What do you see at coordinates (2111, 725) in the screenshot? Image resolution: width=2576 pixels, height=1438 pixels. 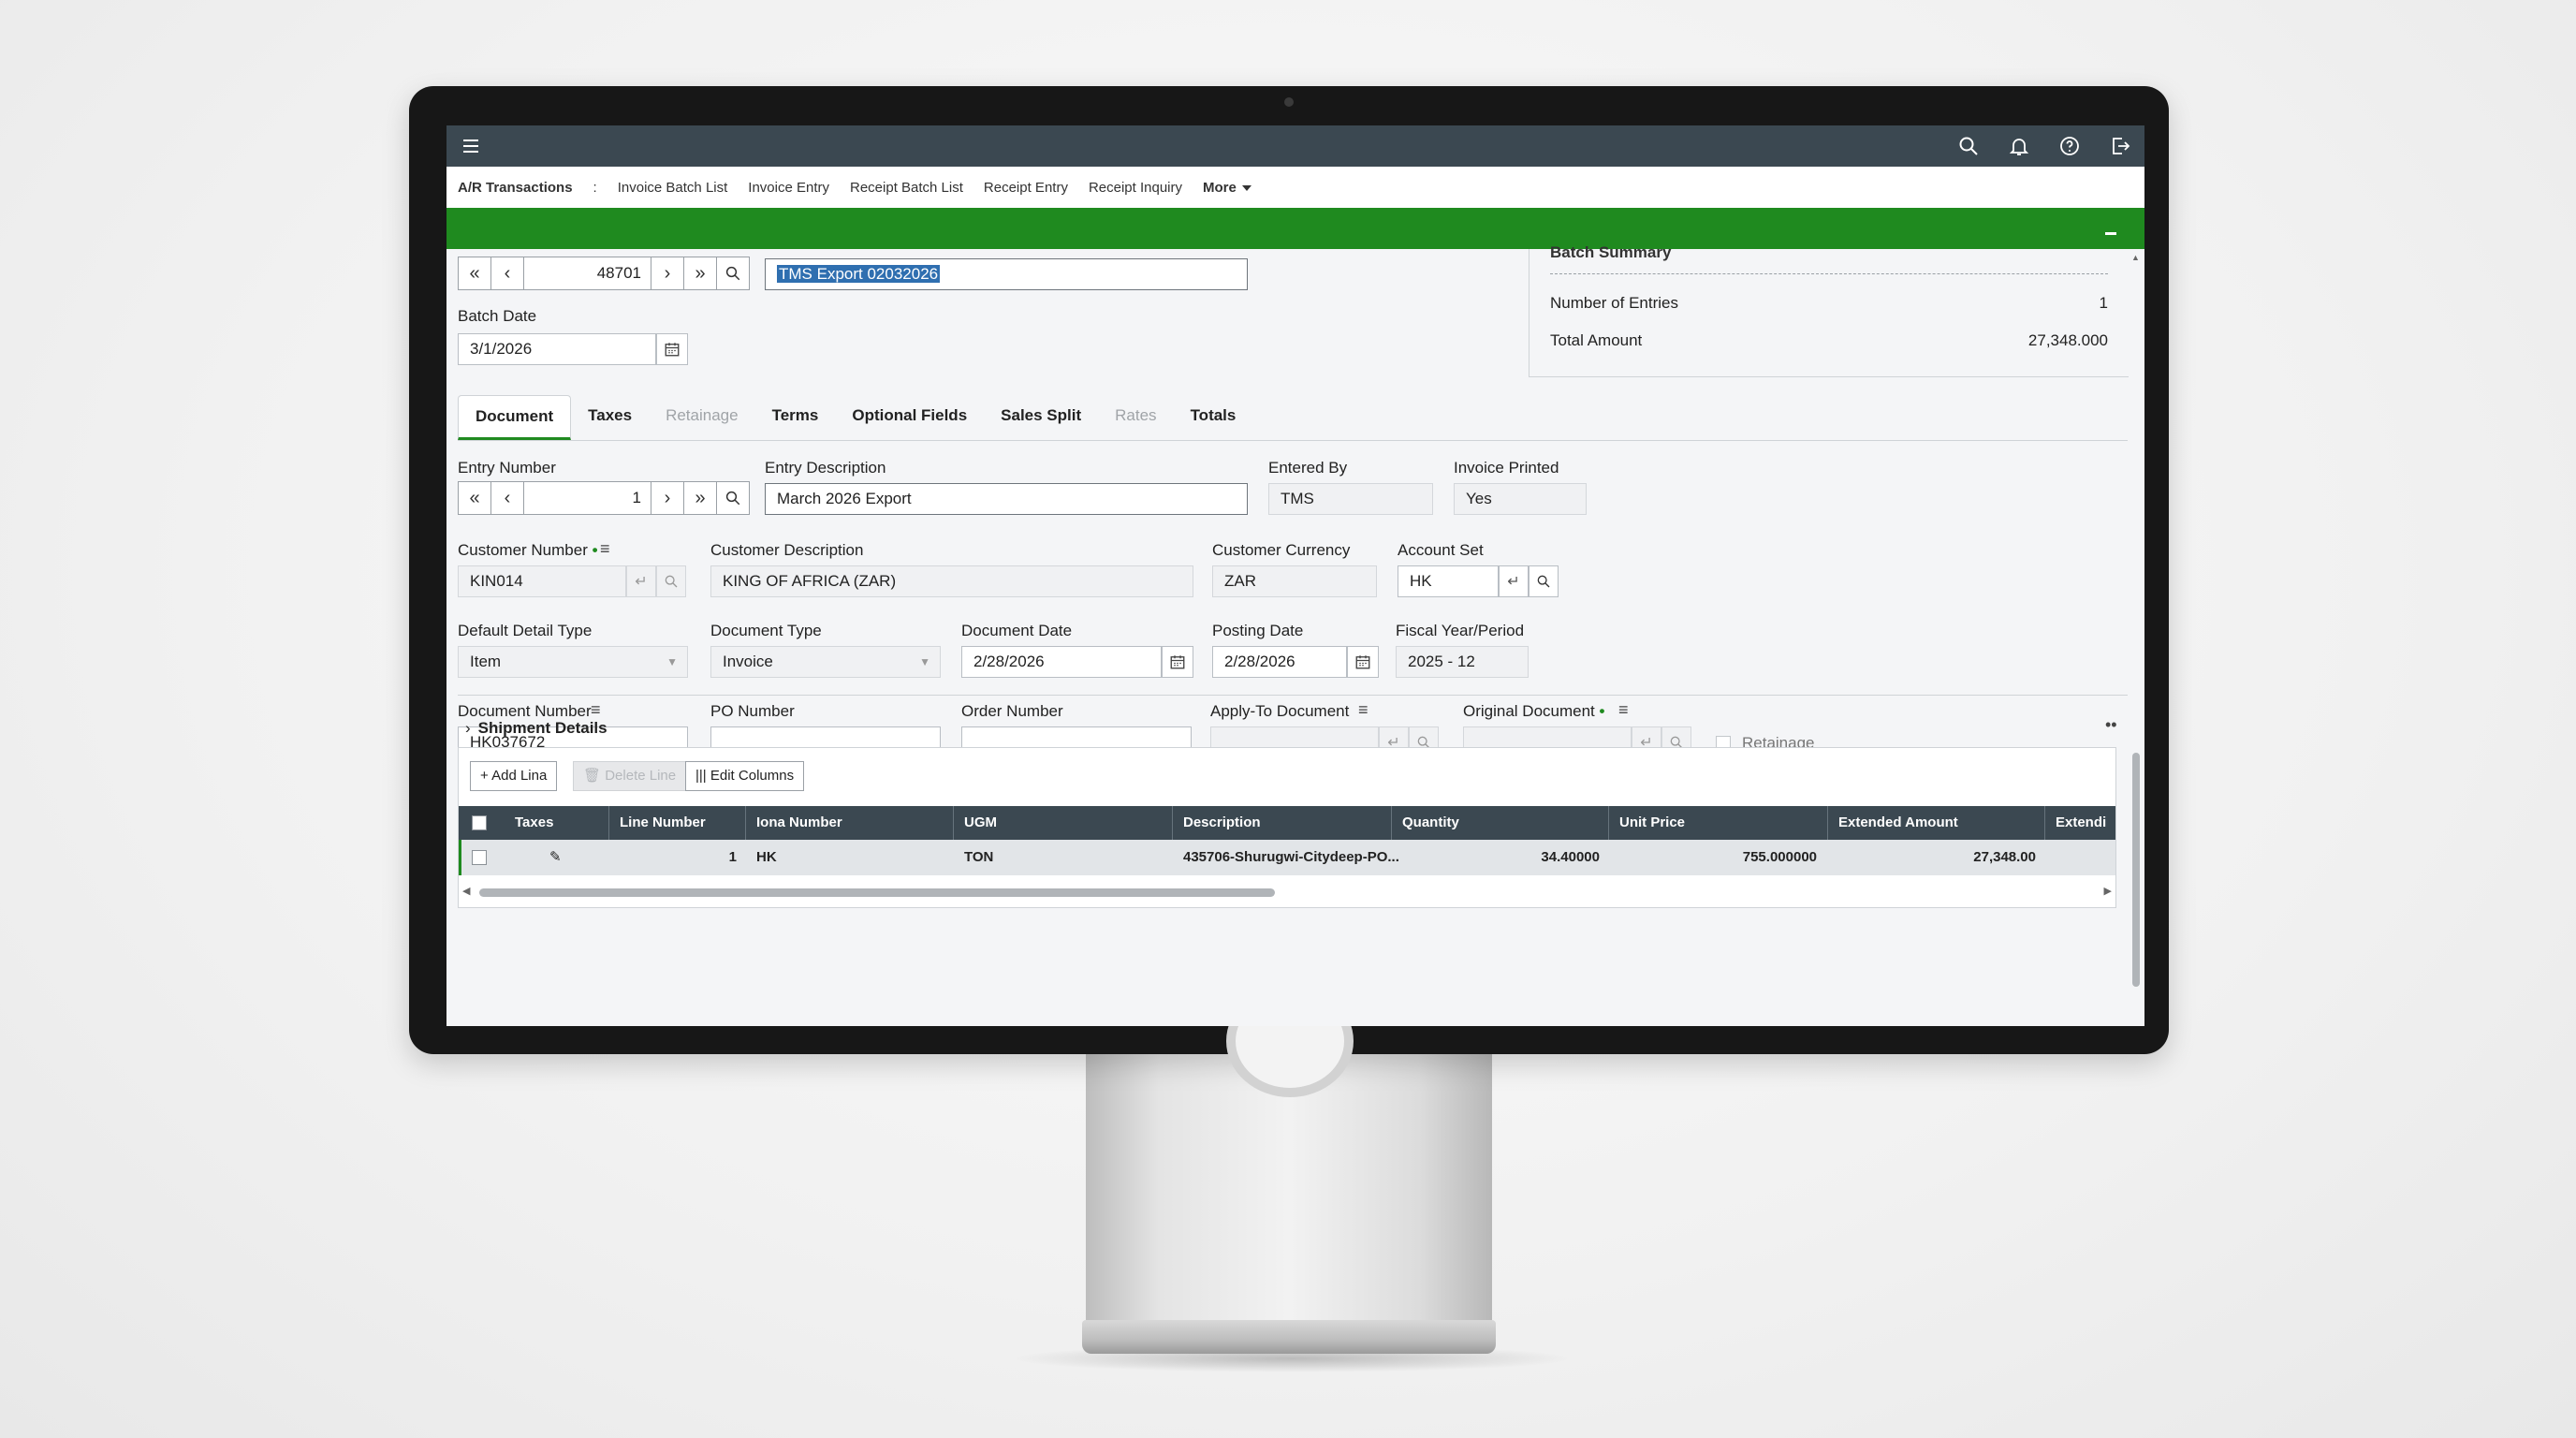 I see `more-options-icon: ••` at bounding box center [2111, 725].